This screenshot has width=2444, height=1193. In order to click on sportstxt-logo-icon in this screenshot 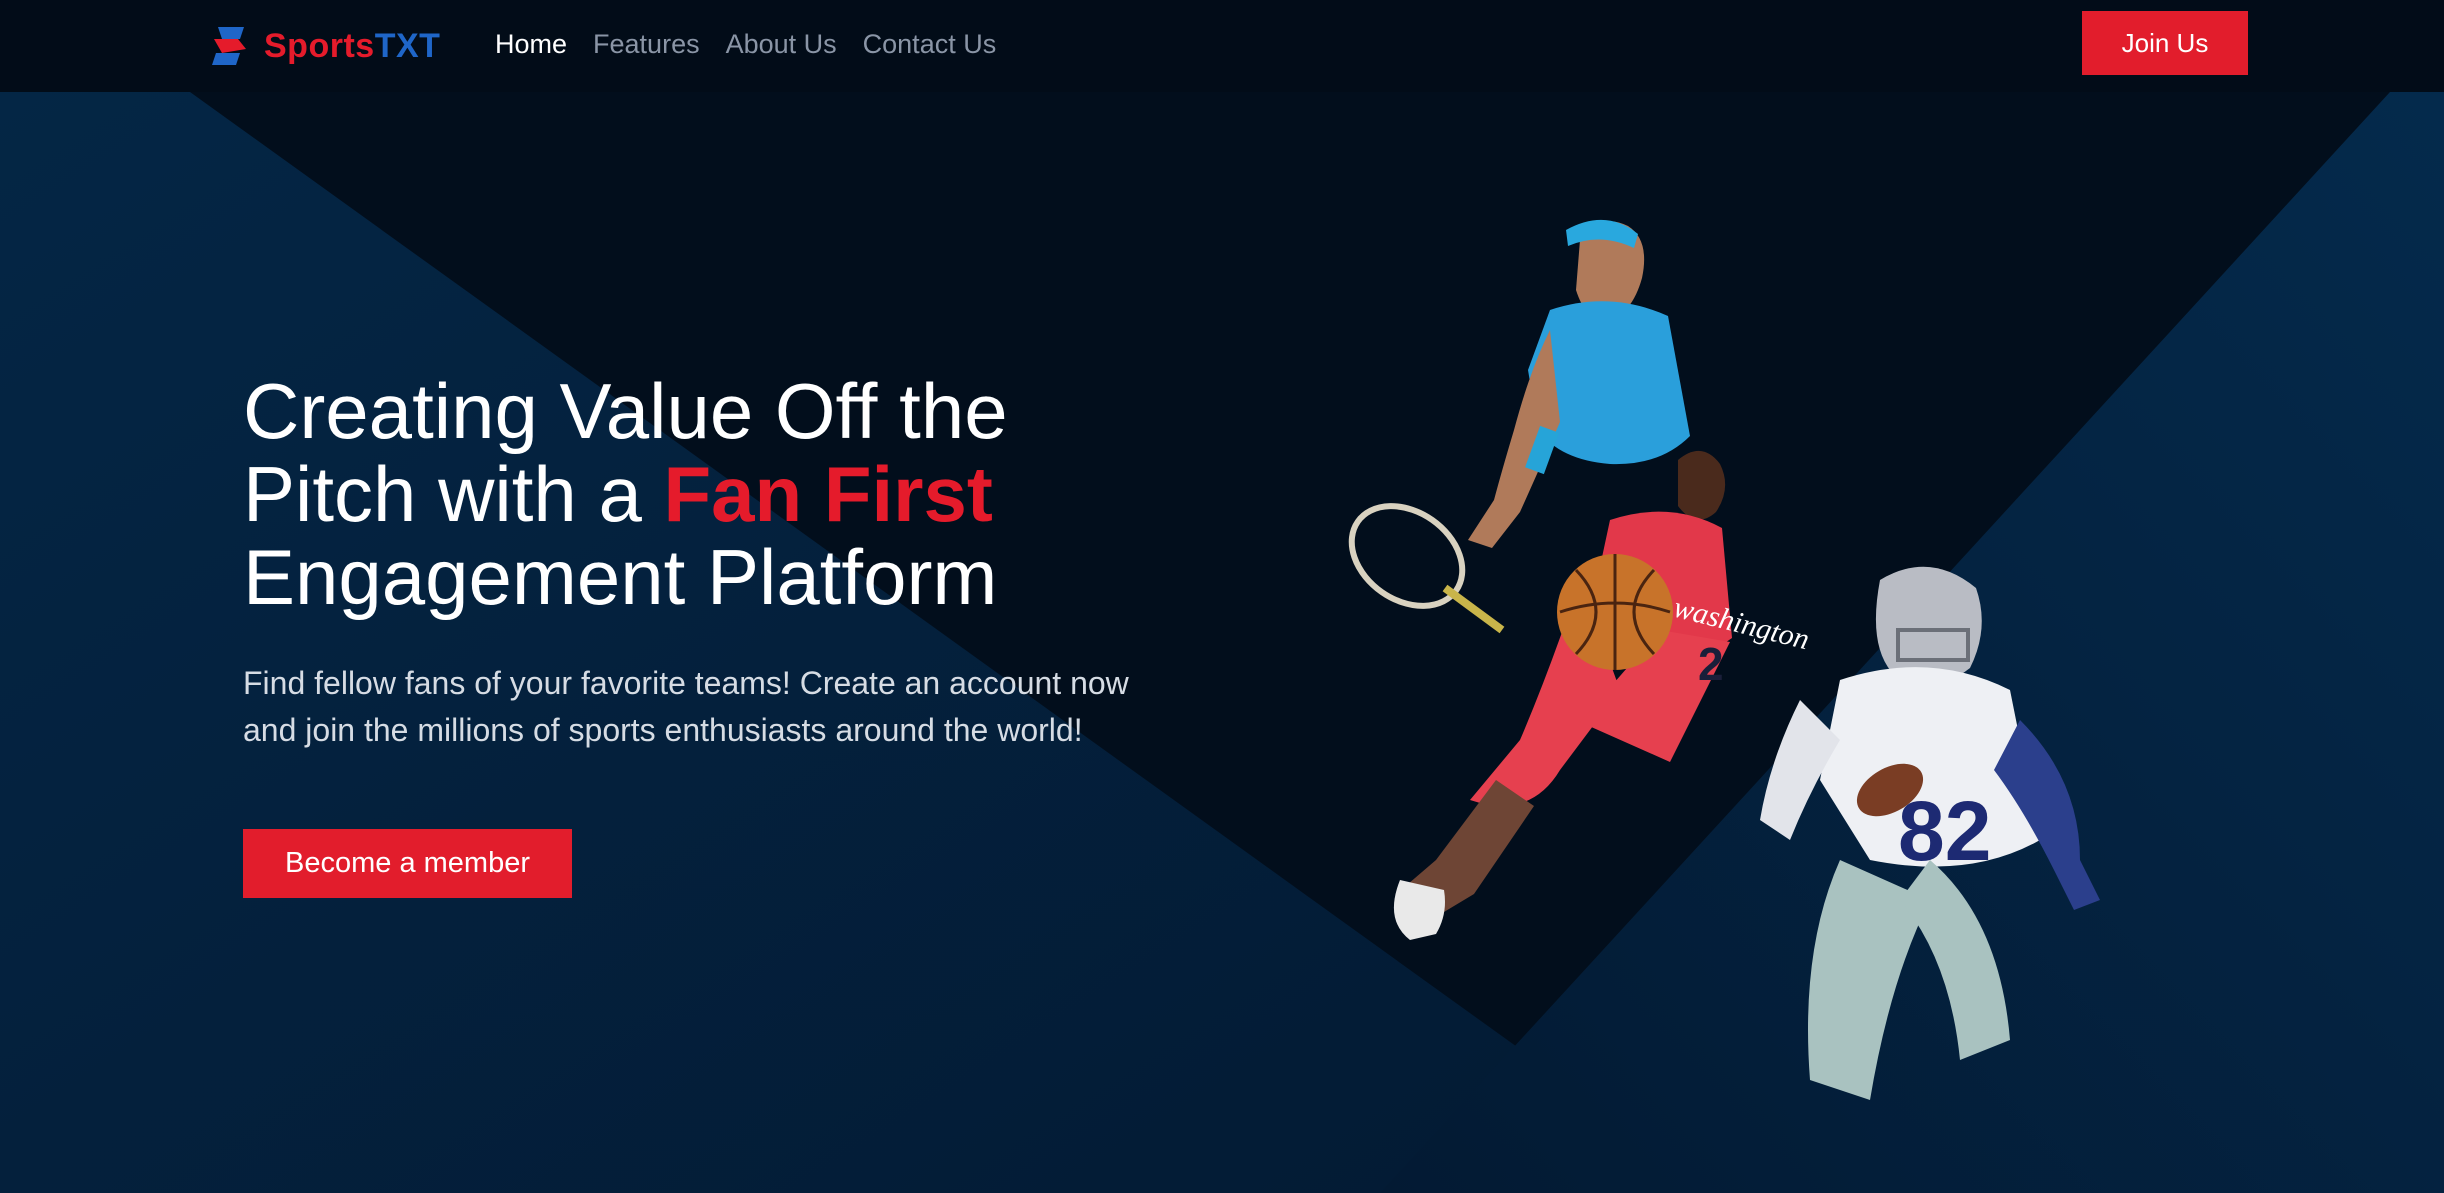, I will do `click(229, 46)`.